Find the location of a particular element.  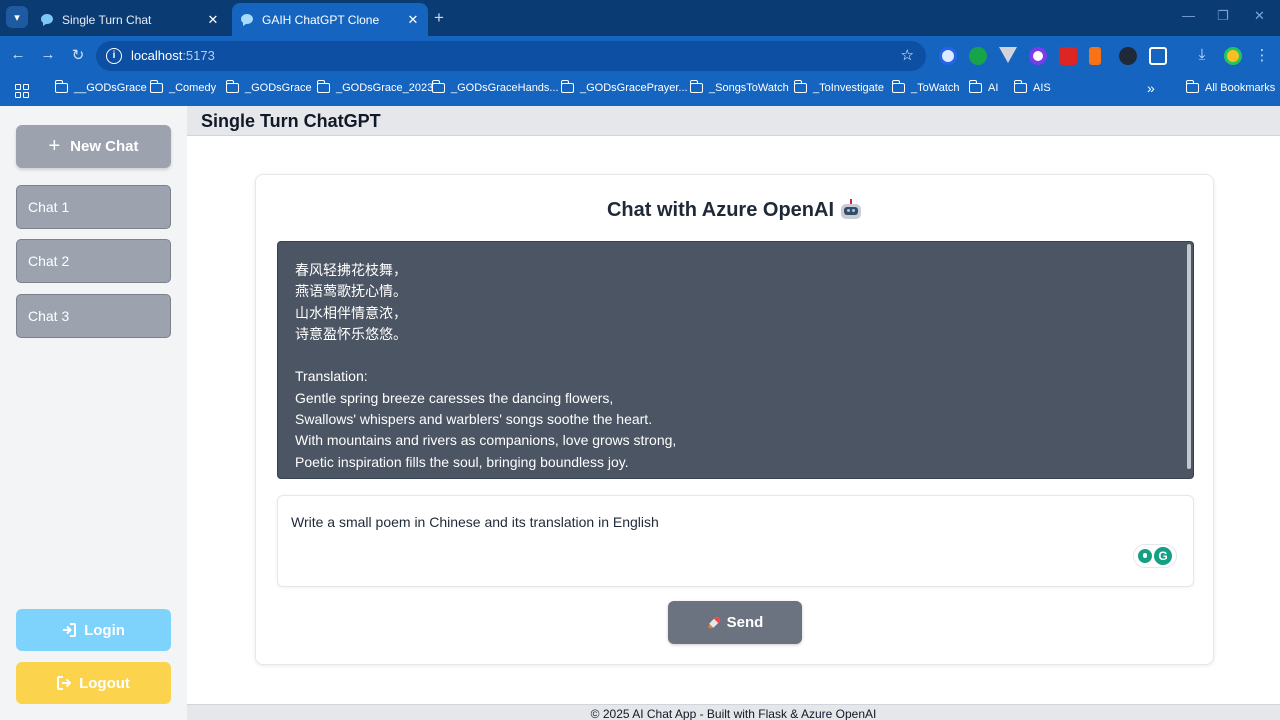

sidebar-item-chat-2: Chat 2 is located at coordinates (93, 261).